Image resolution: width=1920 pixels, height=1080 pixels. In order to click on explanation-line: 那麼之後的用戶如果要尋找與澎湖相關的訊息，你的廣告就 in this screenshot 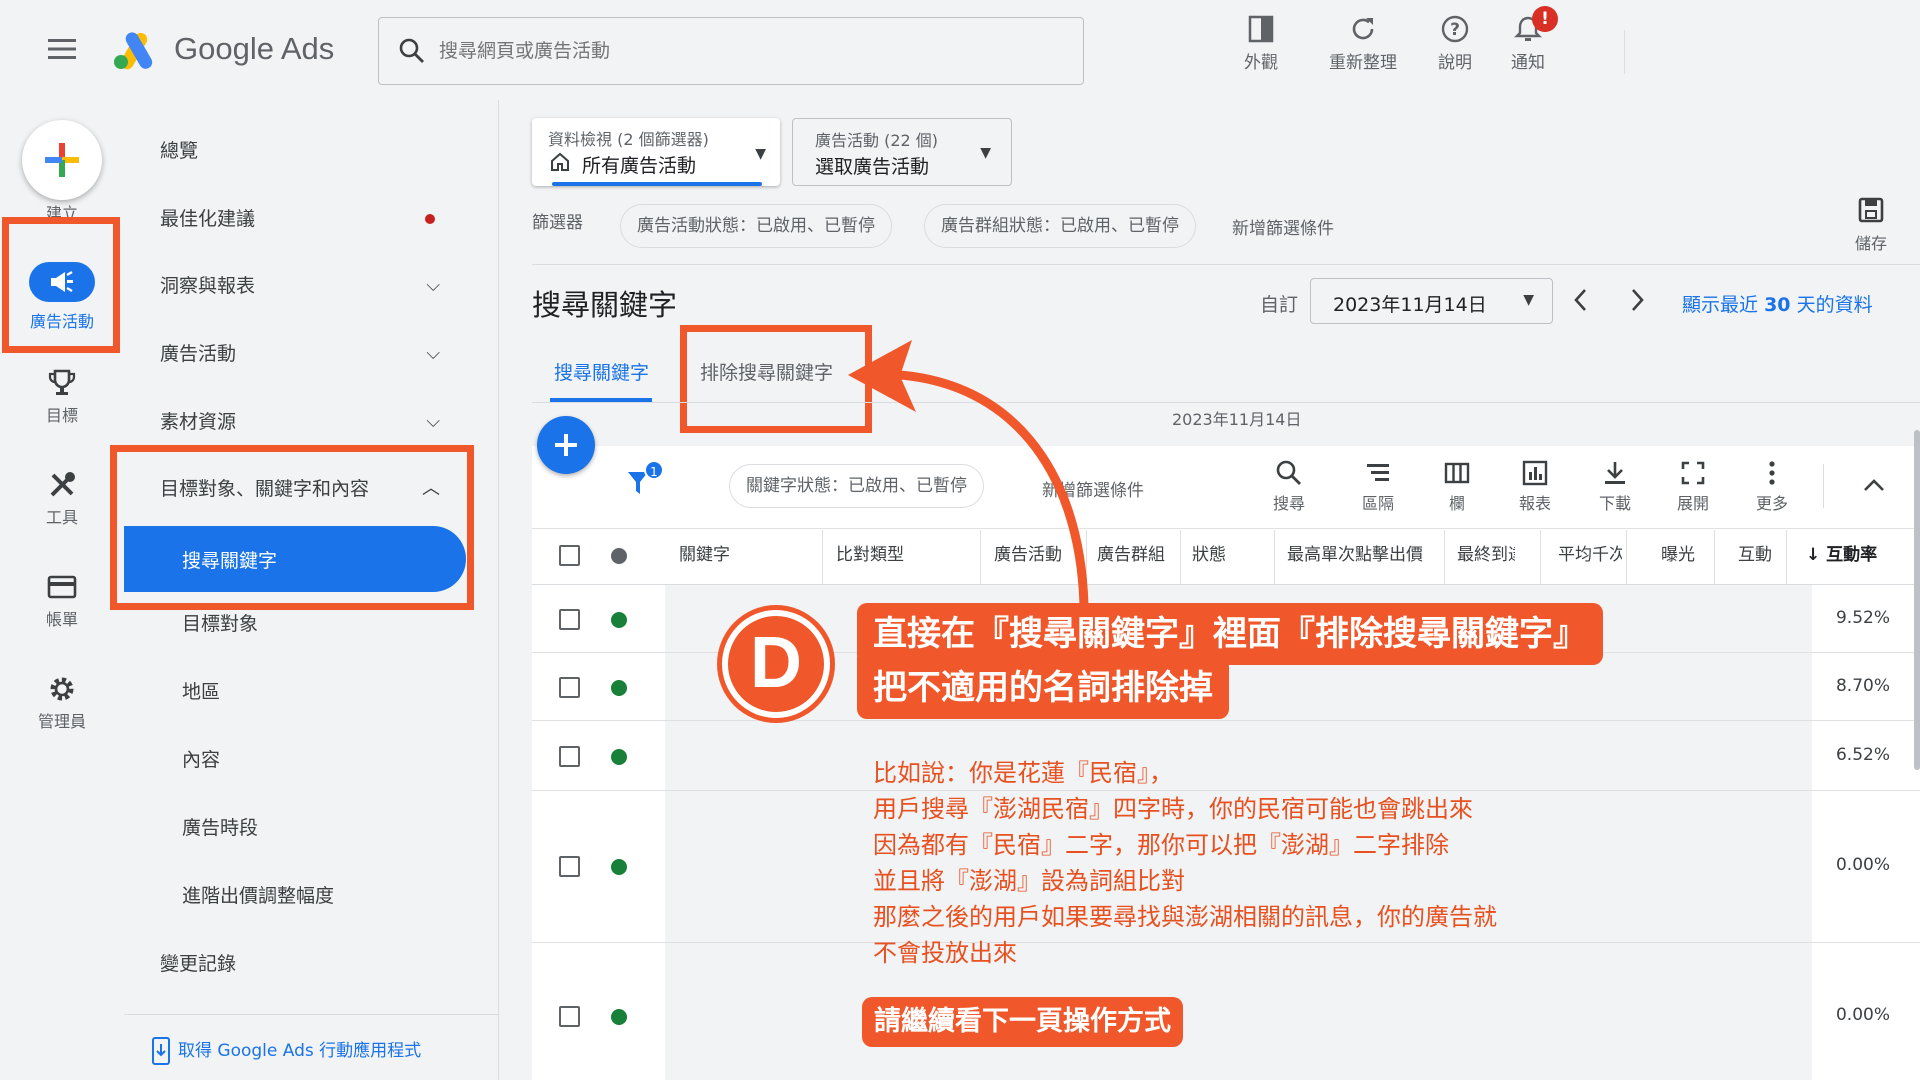, I will do `click(1185, 917)`.